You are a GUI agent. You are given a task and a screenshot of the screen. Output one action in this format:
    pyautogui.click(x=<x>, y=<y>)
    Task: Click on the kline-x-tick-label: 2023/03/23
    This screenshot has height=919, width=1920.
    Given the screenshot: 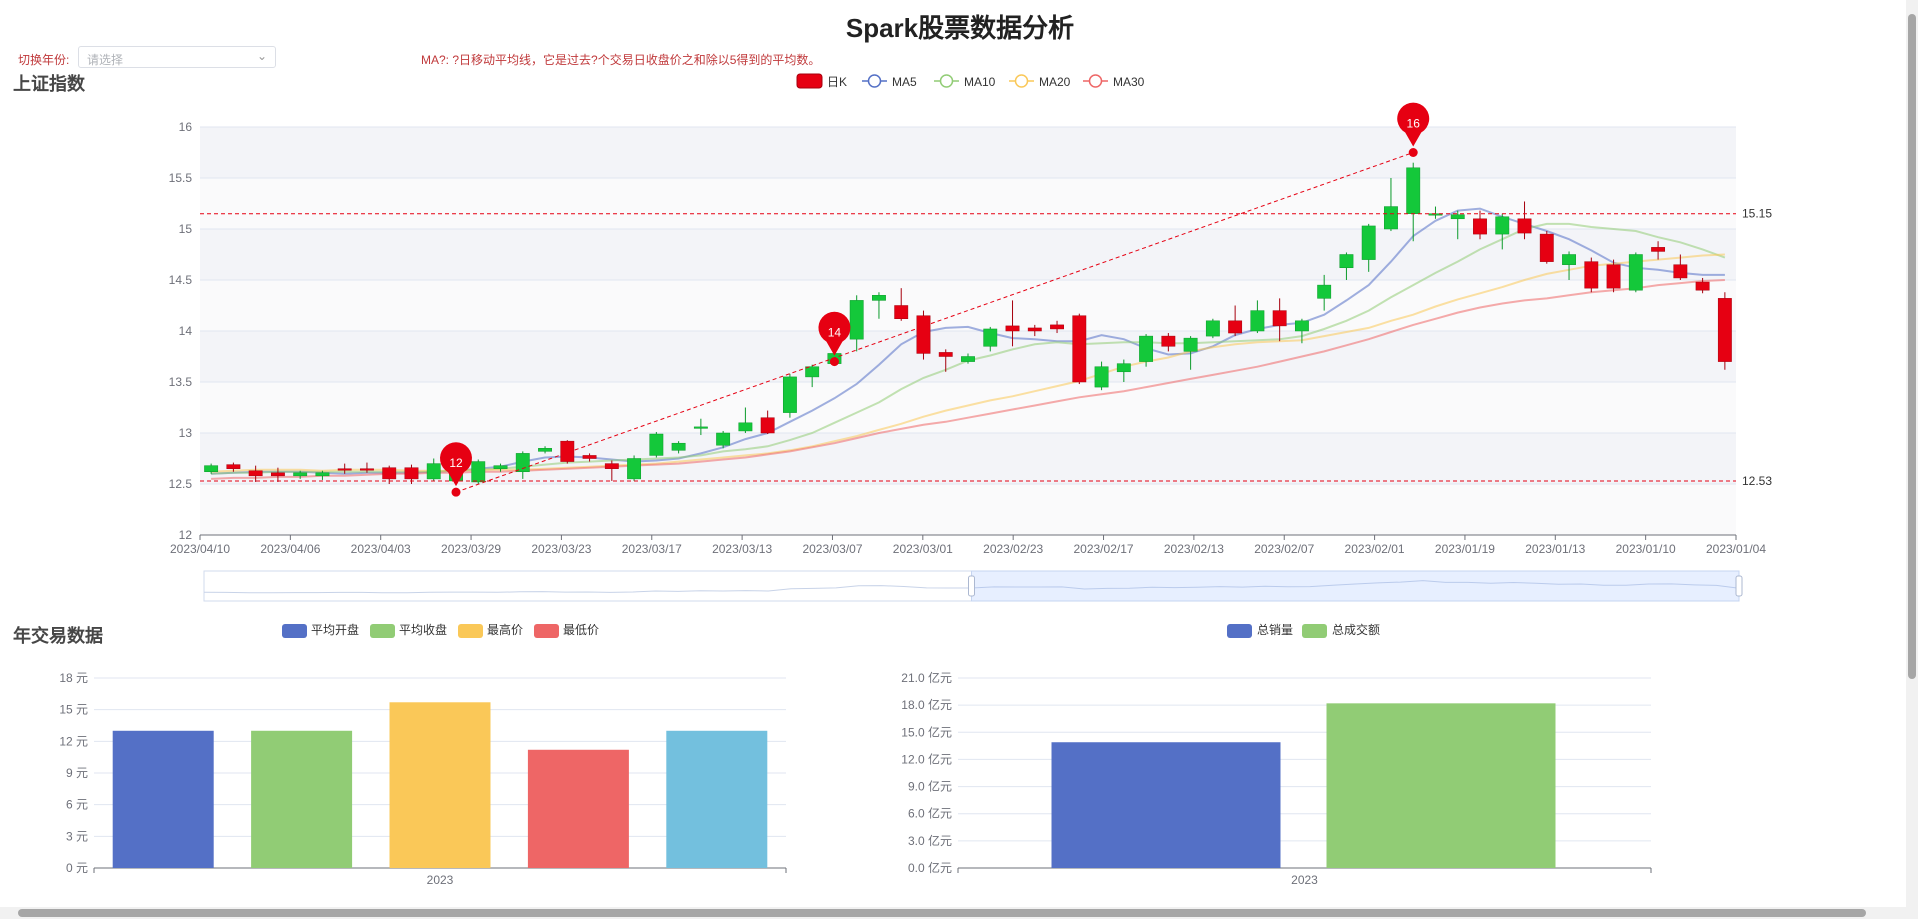 What is the action you would take?
    pyautogui.click(x=561, y=549)
    